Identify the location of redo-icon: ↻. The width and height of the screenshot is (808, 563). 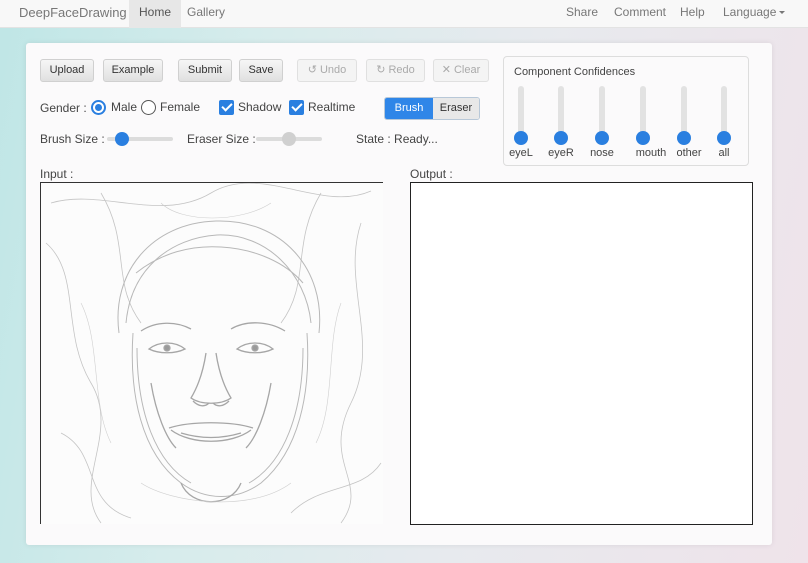
(381, 70).